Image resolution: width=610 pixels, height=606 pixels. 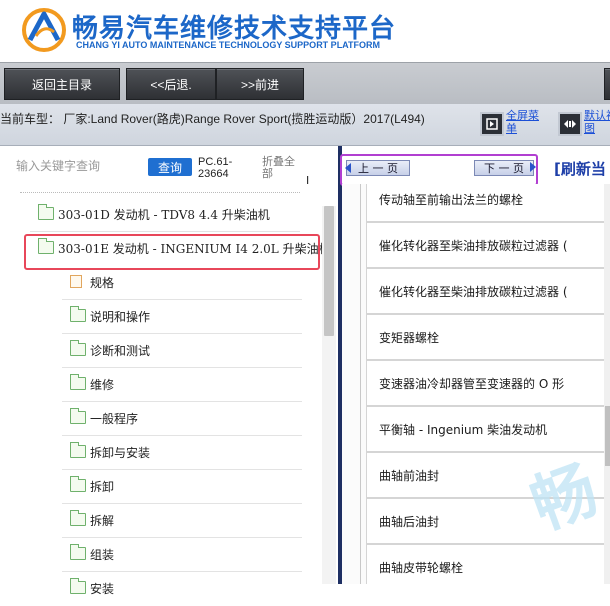 What do you see at coordinates (260, 84) in the screenshot?
I see `forward-button: >>前进` at bounding box center [260, 84].